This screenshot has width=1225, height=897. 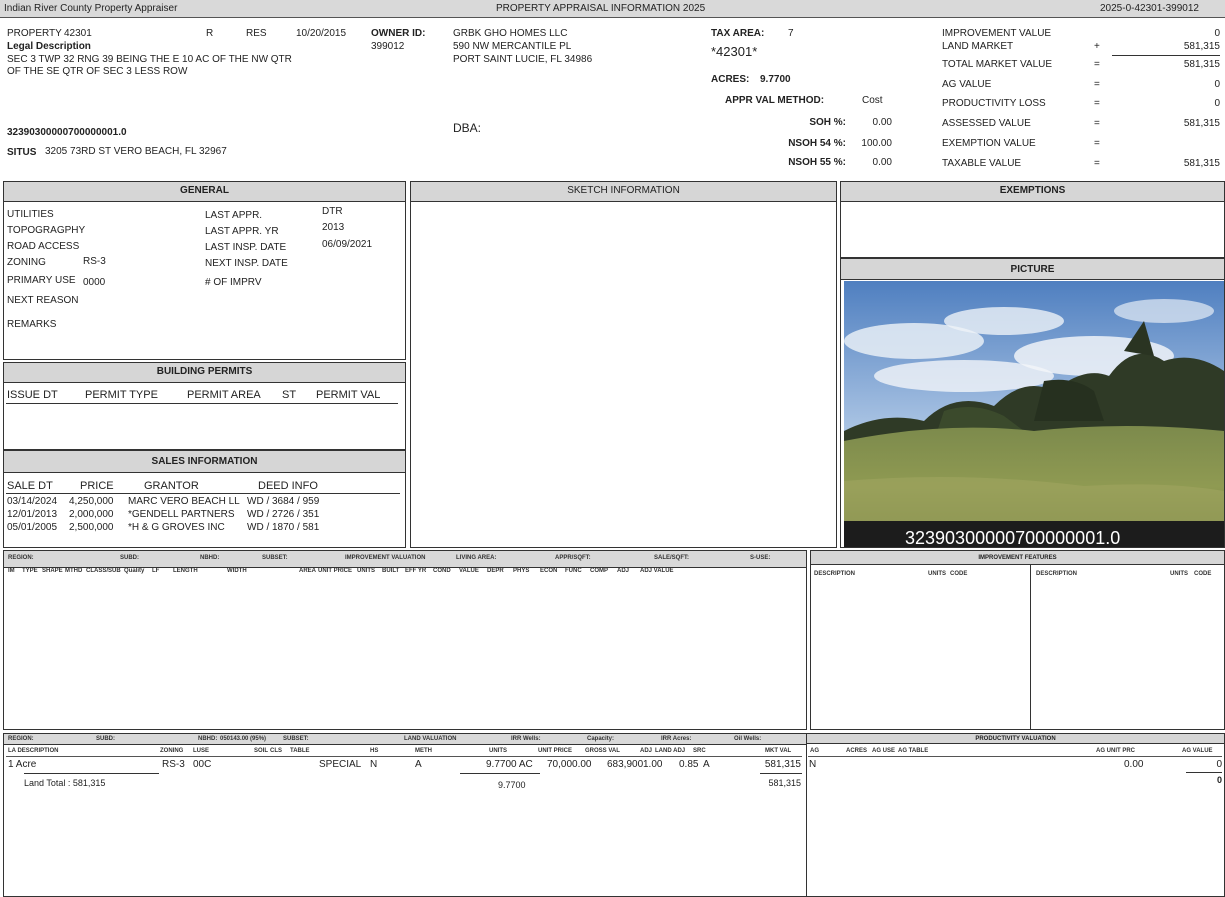 What do you see at coordinates (43, 246) in the screenshot?
I see `road-access-label: ROAD ACCESS` at bounding box center [43, 246].